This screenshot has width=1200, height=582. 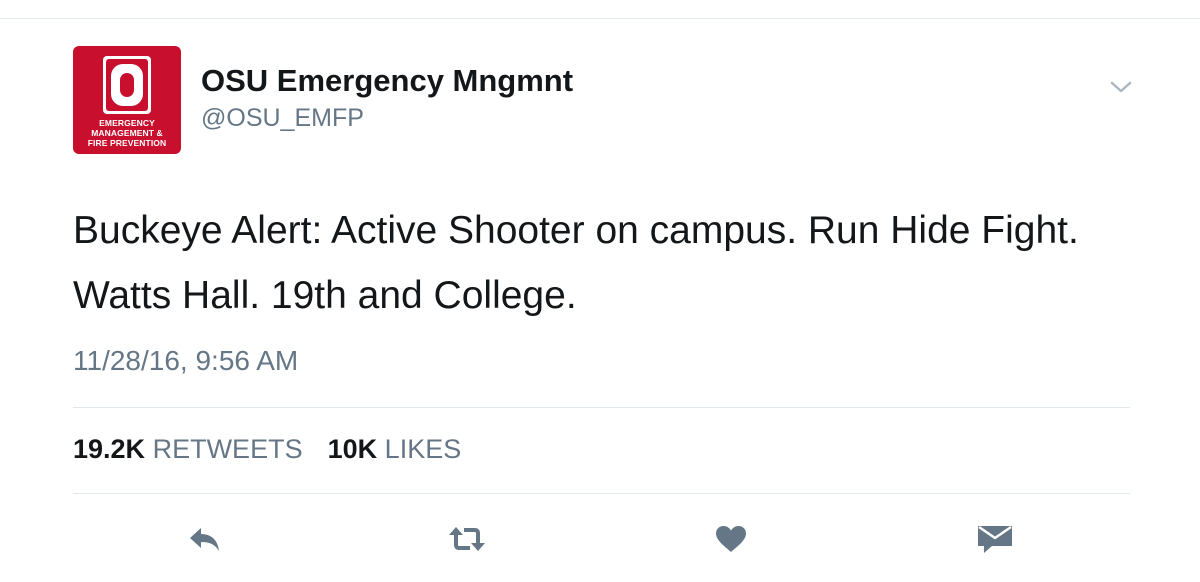 I want to click on reply-icon, so click(x=204, y=539).